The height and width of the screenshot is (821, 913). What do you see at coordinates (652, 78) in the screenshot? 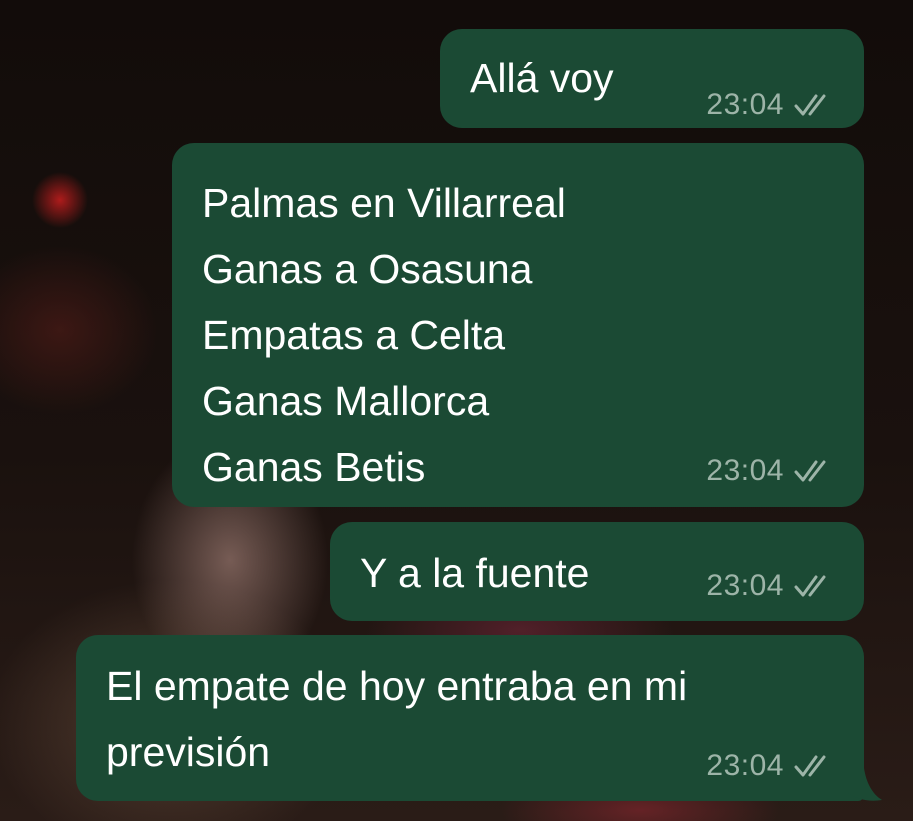
I see `outgoing-message-bubble: Allá voy 23:04` at bounding box center [652, 78].